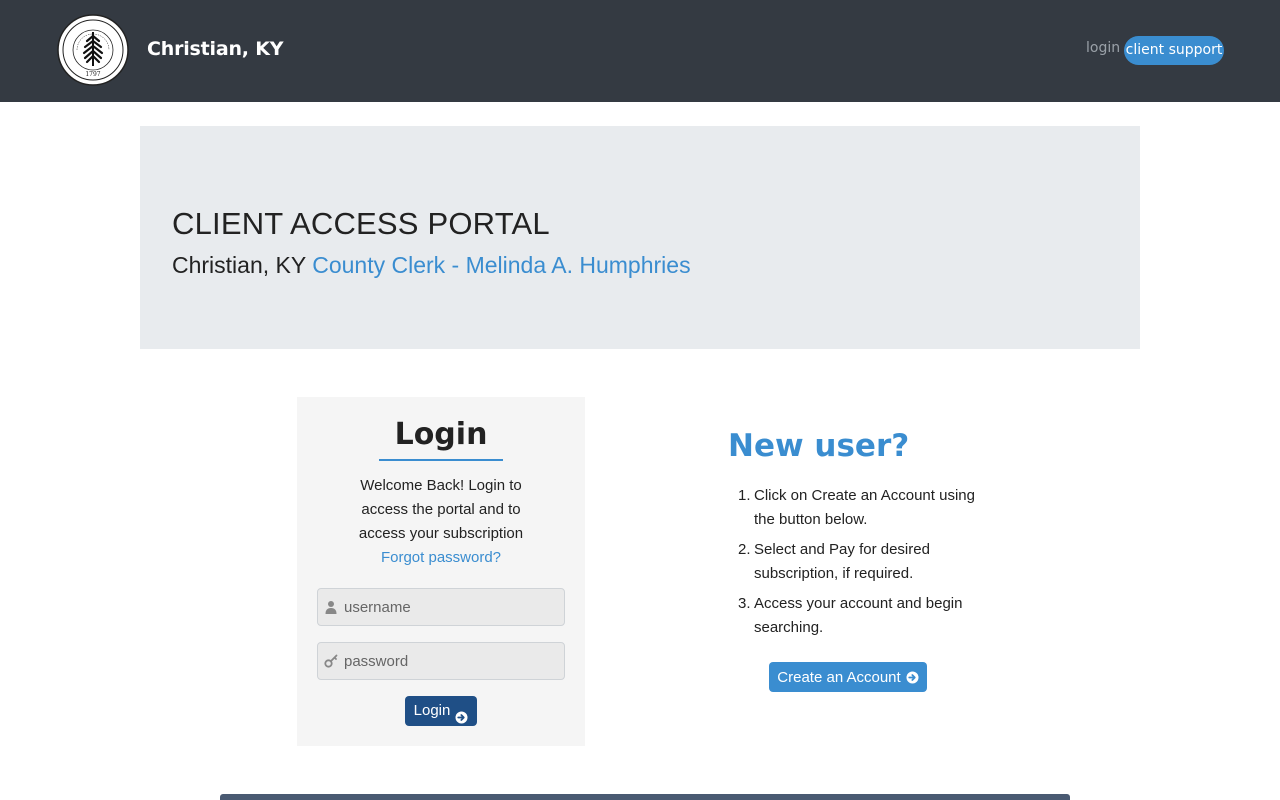  What do you see at coordinates (645, 797) in the screenshot?
I see `footer-bar` at bounding box center [645, 797].